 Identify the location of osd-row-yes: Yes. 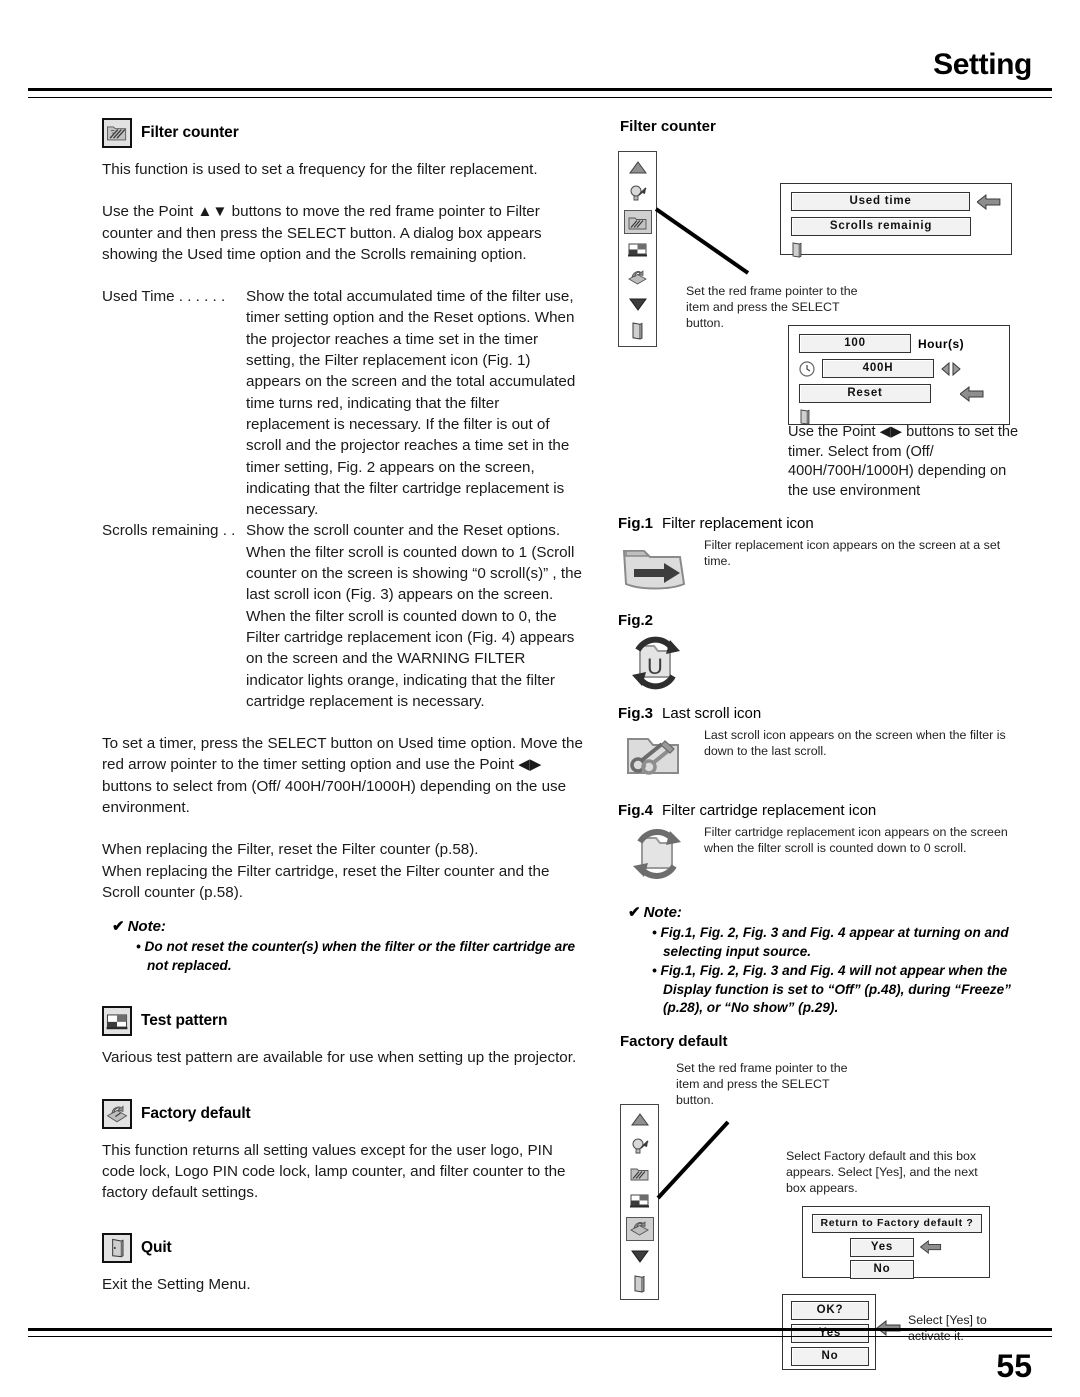
(896, 1247).